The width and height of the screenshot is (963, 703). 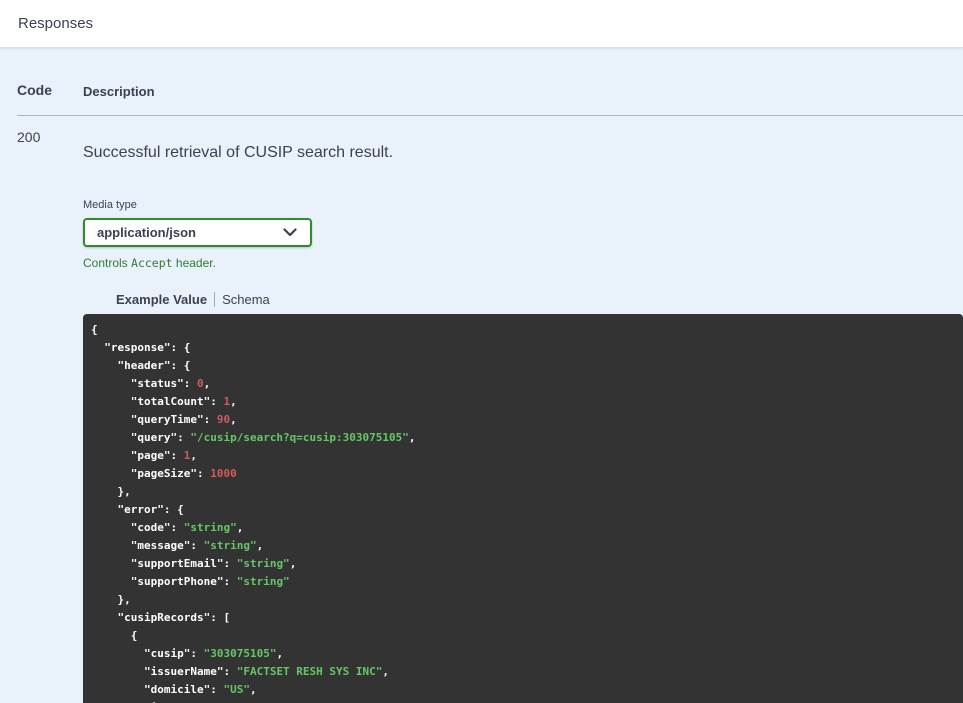 What do you see at coordinates (481, 24) in the screenshot?
I see `responses-header: Responses` at bounding box center [481, 24].